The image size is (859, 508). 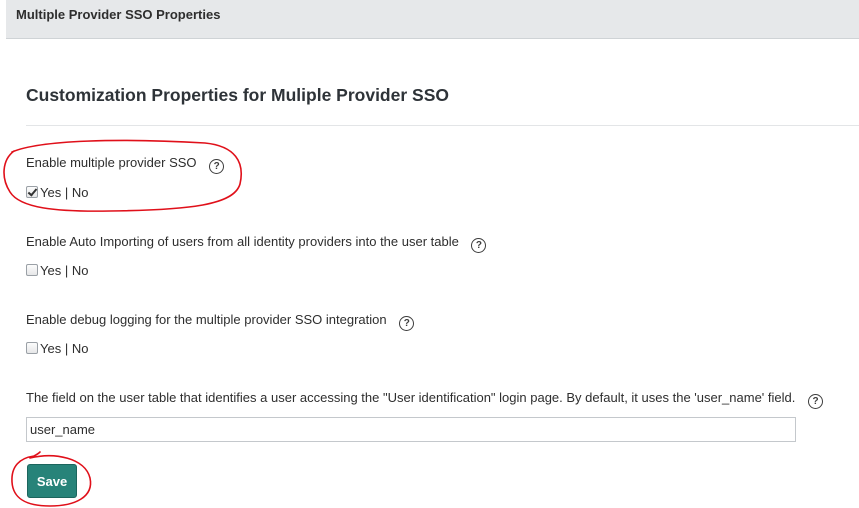 What do you see at coordinates (32, 270) in the screenshot?
I see `checkbox-auto-import` at bounding box center [32, 270].